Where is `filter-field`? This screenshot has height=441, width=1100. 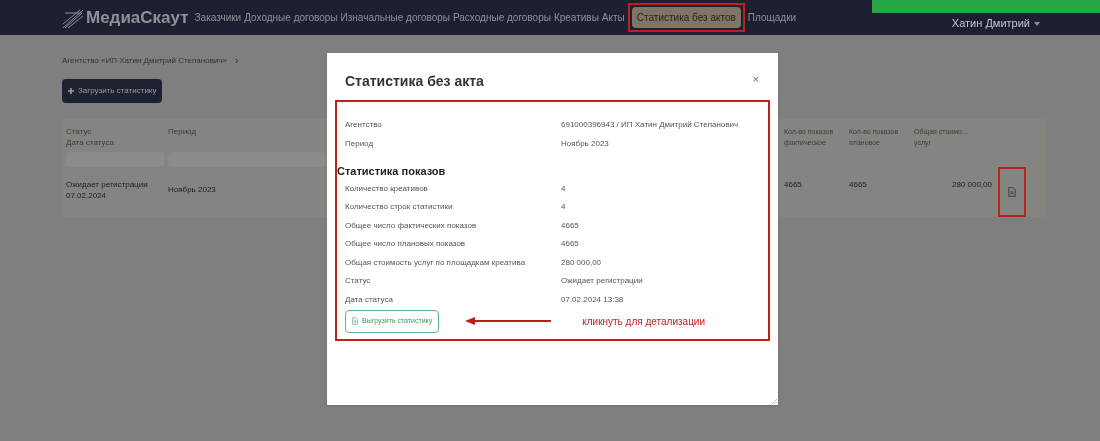 filter-field is located at coordinates (247, 159).